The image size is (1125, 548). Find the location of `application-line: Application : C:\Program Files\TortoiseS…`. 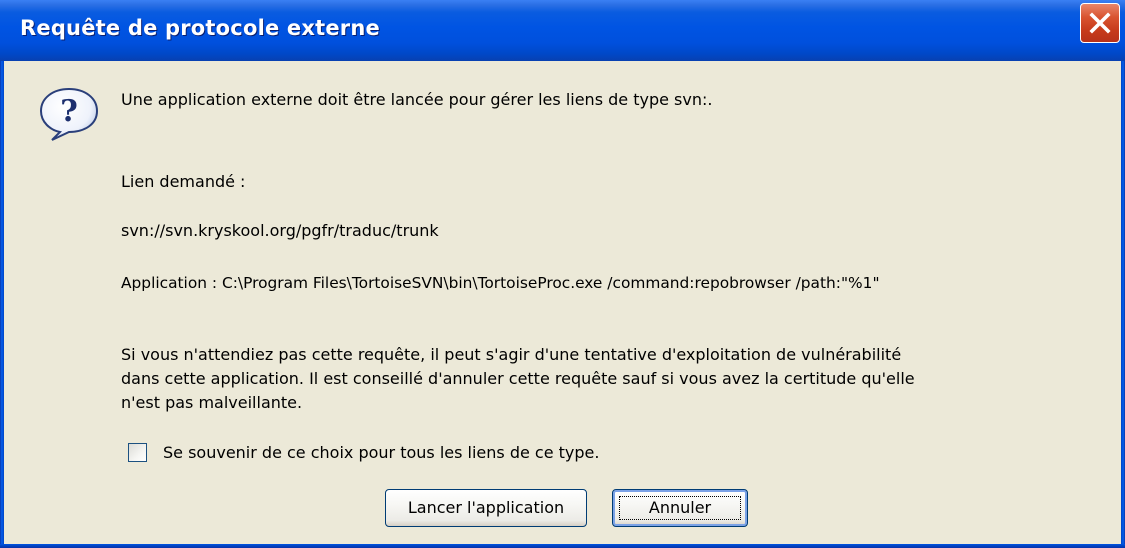

application-line: Application : C:\Program Files\TortoiseS… is located at coordinates (500, 283).